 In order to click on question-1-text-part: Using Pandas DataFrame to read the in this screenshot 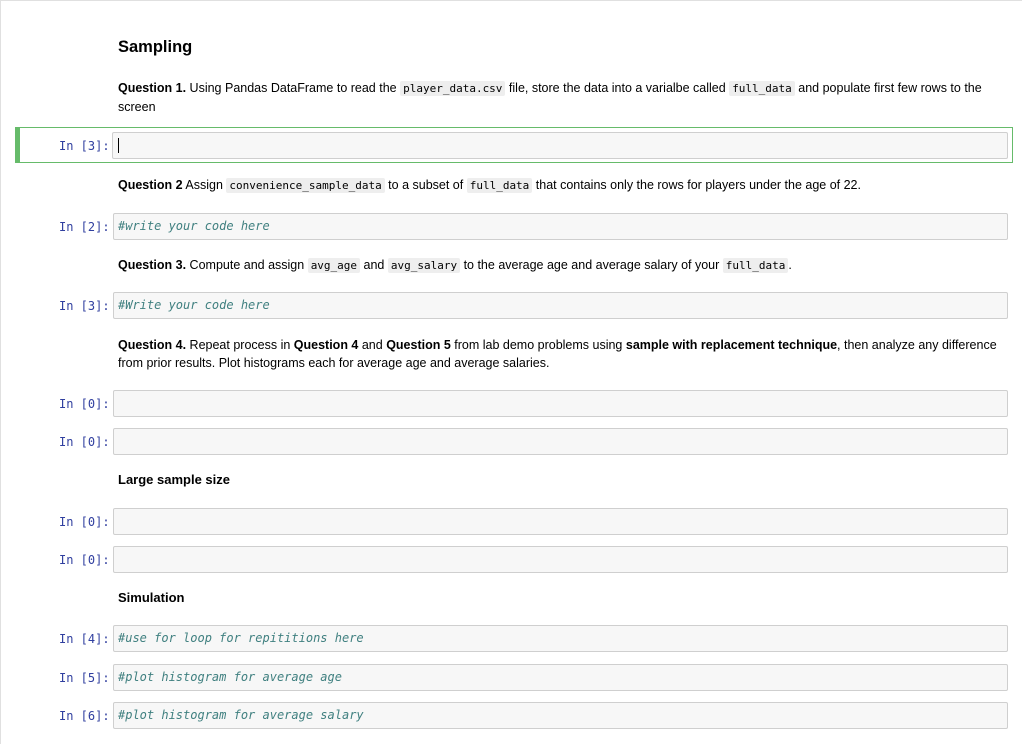, I will do `click(293, 88)`.